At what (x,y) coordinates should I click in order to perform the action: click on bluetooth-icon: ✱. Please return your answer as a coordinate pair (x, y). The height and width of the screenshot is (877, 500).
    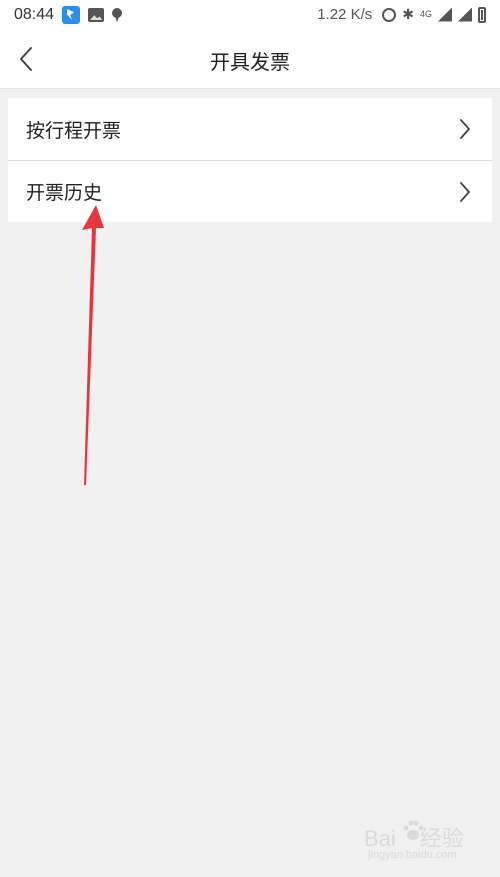
    Looking at the image, I should click on (408, 14).